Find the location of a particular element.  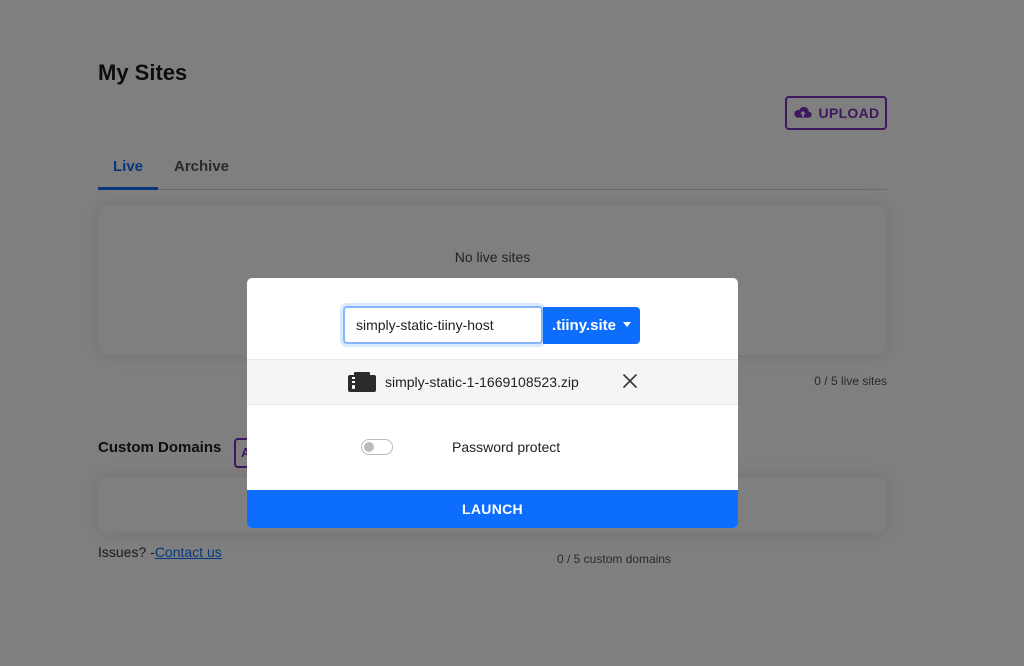

domain-suffix-dropdown: .tiiny.site is located at coordinates (591, 325).